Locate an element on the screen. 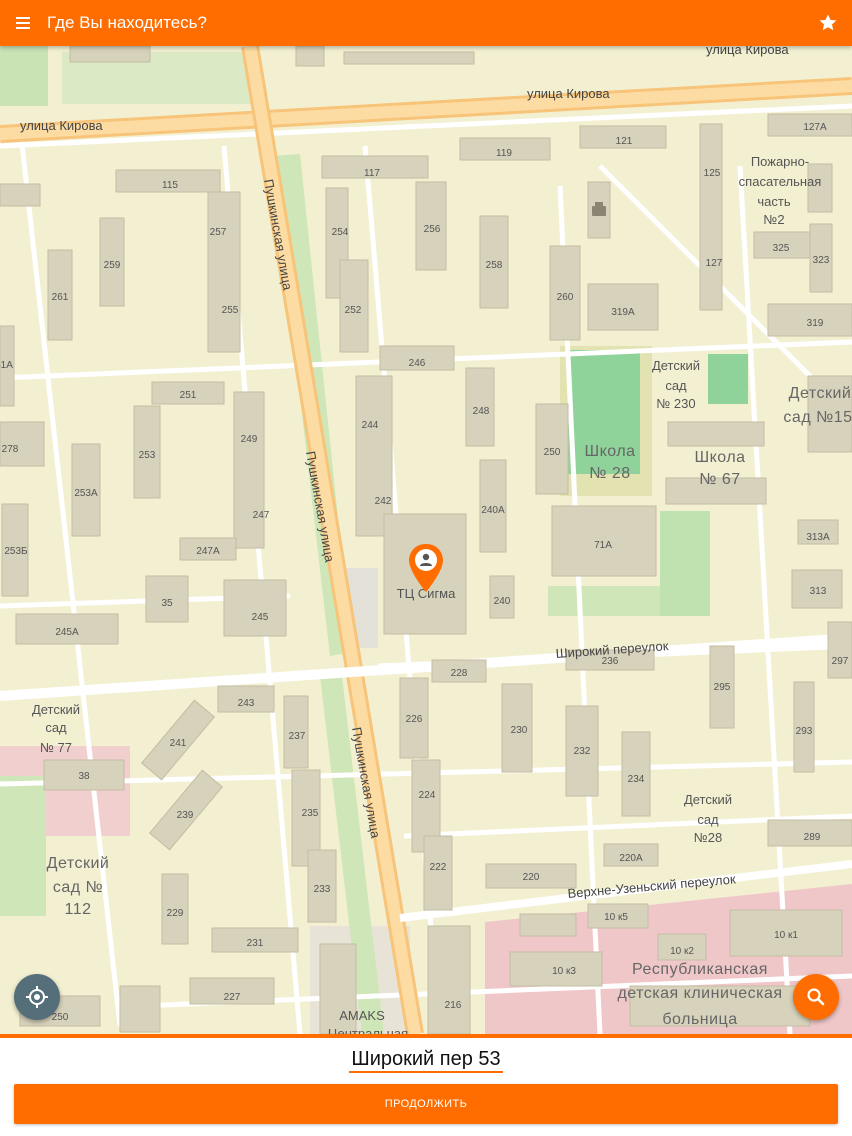  poi-label: Республиканская is located at coordinates (700, 969).